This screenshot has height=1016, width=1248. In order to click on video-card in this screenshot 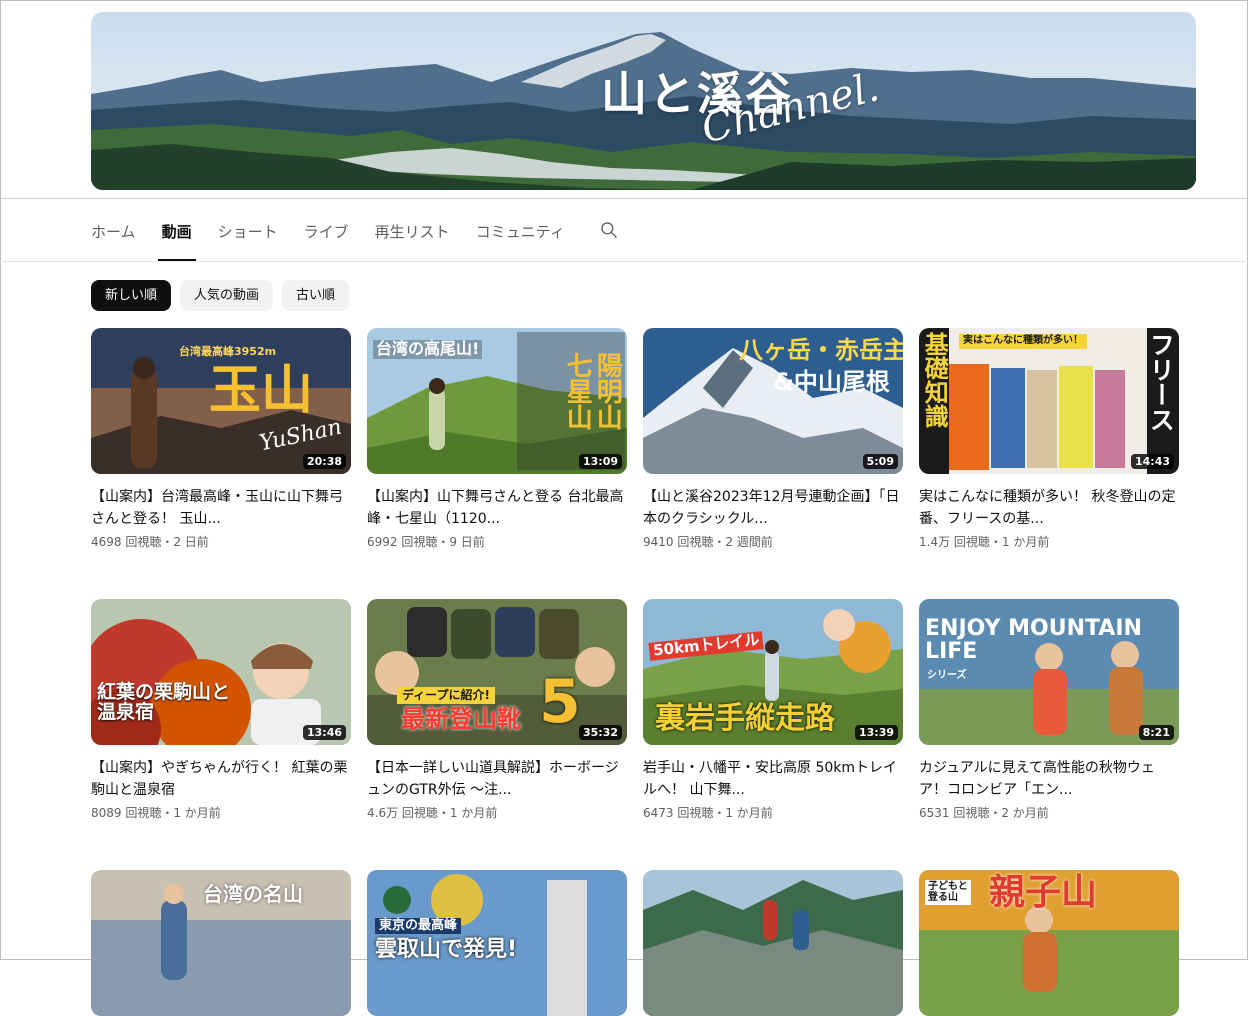, I will do `click(773, 943)`.